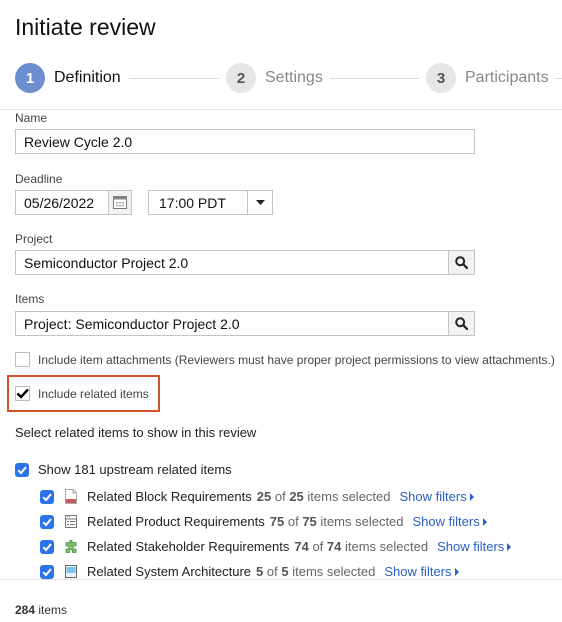 This screenshot has height=622, width=562. Describe the element at coordinates (441, 78) in the screenshot. I see `step-number: 3` at that location.